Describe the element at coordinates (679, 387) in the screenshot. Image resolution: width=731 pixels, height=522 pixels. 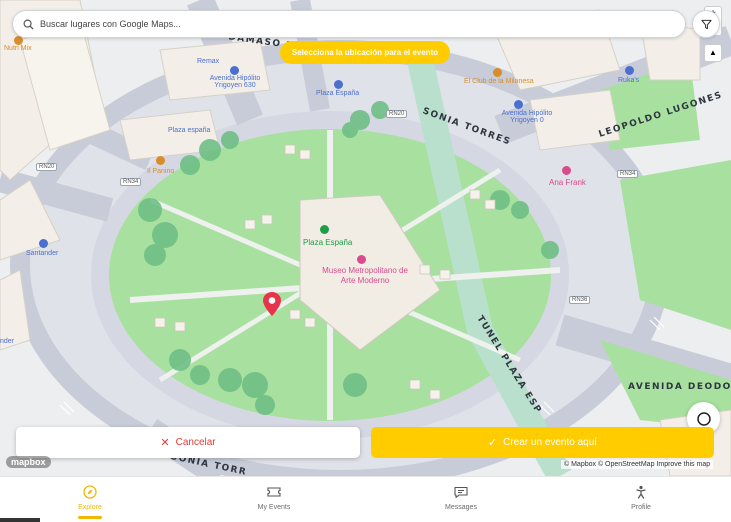
I see `road-label-avenida-deodoro: AVENIDA DEODO` at that location.